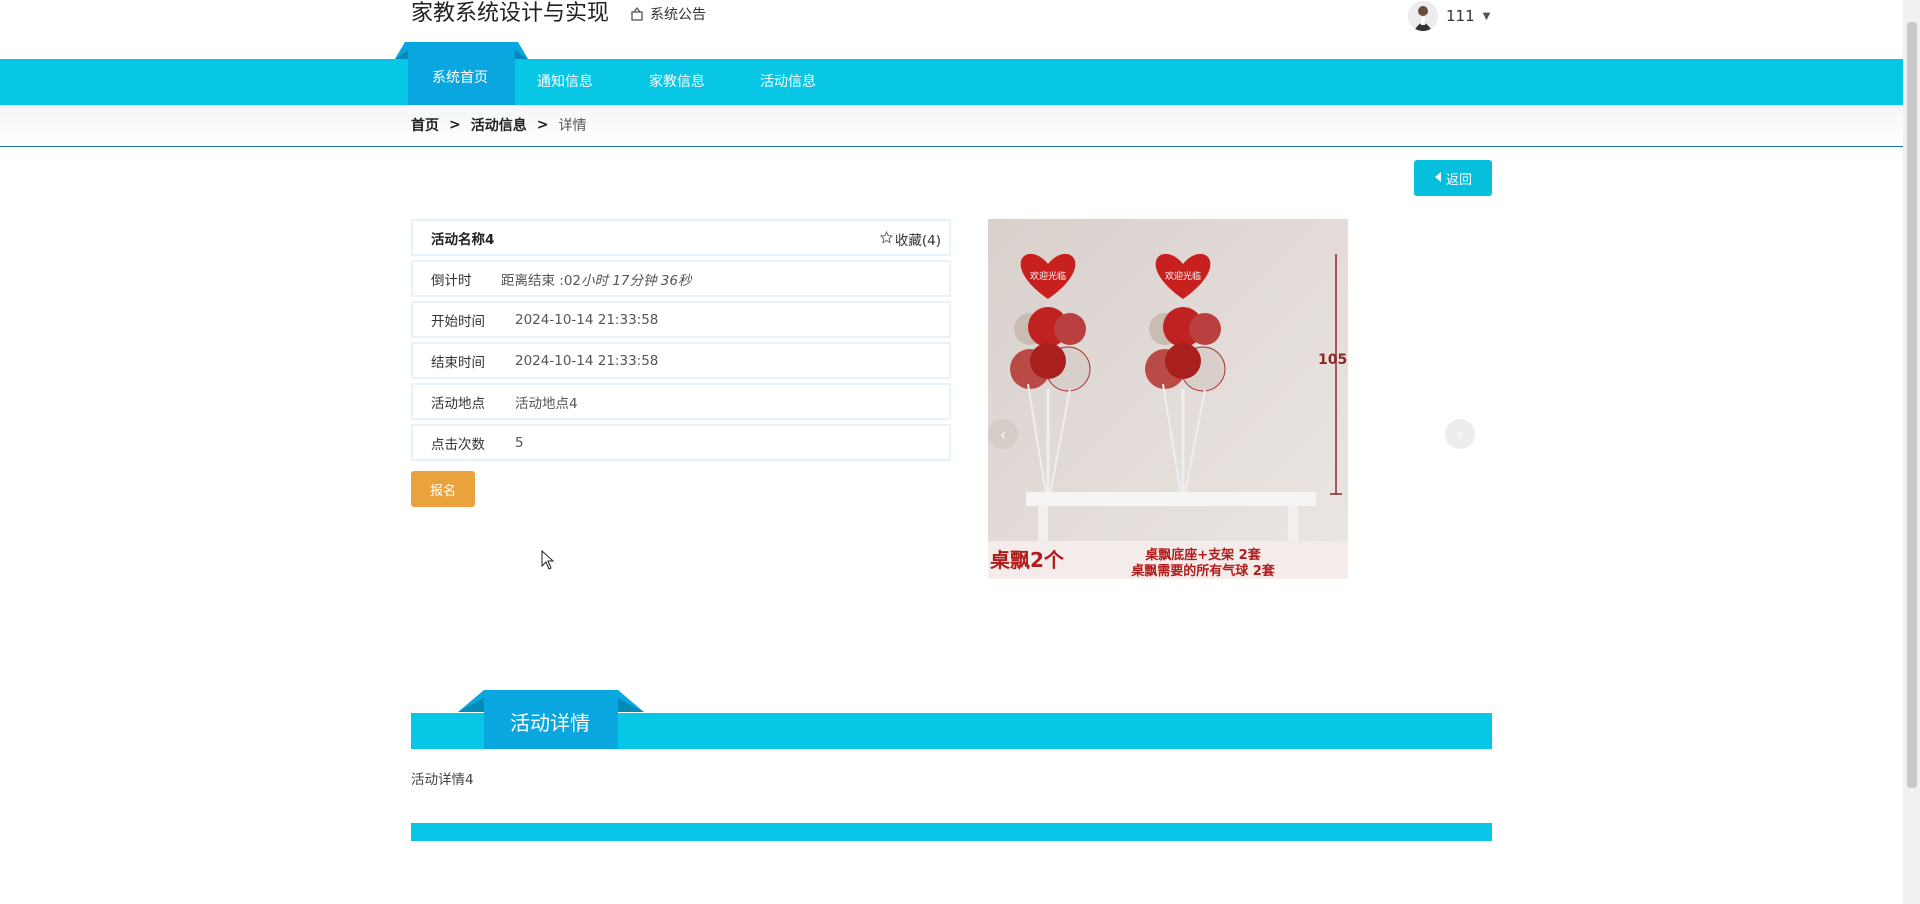 This screenshot has width=1920, height=904. I want to click on notice-label: 系统公告, so click(678, 15).